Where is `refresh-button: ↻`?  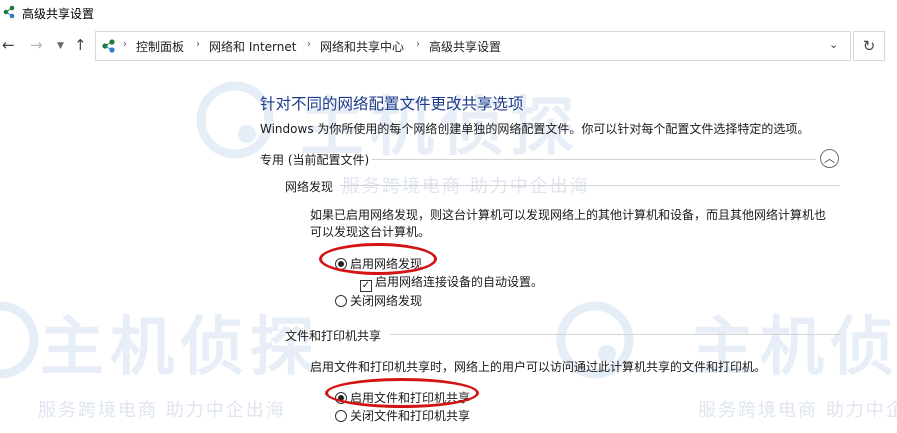
refresh-button: ↻ is located at coordinates (869, 46).